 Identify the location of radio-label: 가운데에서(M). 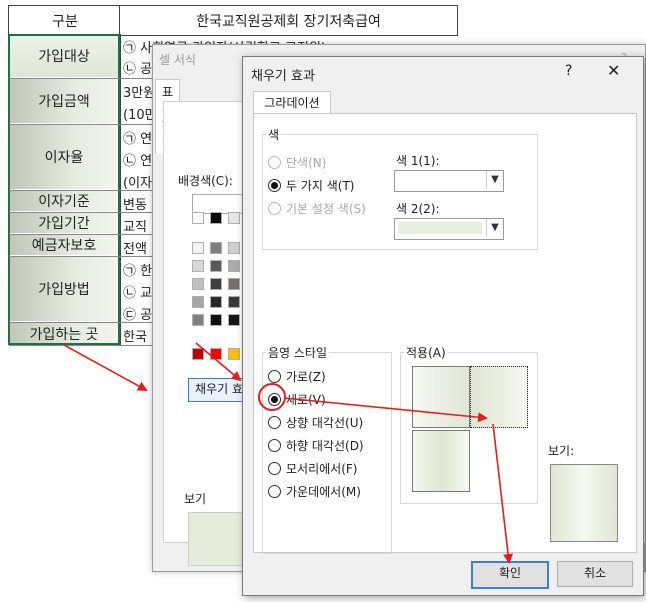
(323, 492).